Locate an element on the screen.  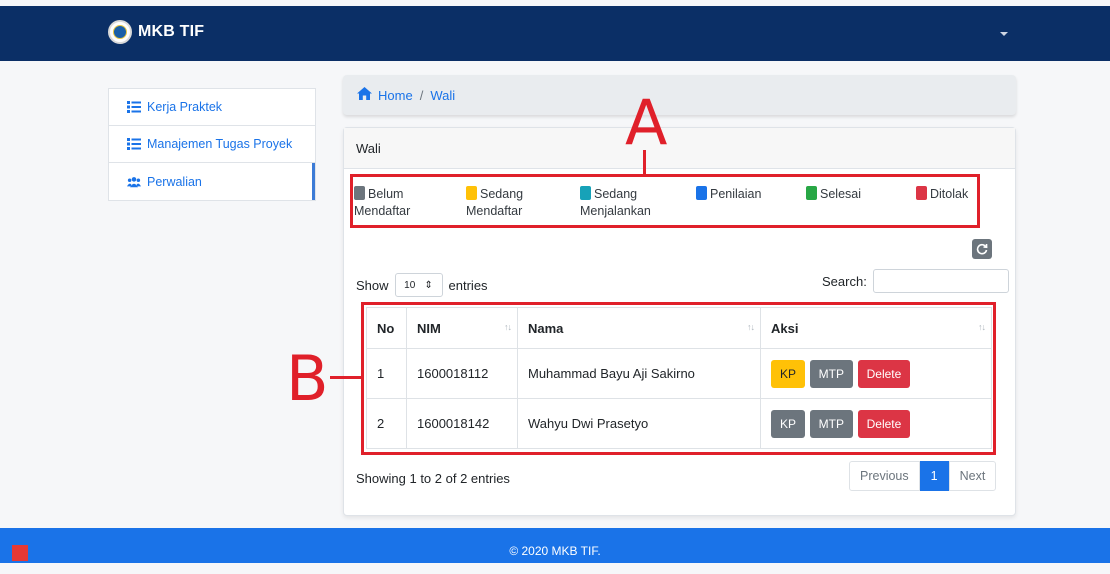
pagination: Previous 1 Next is located at coordinates (923, 476).